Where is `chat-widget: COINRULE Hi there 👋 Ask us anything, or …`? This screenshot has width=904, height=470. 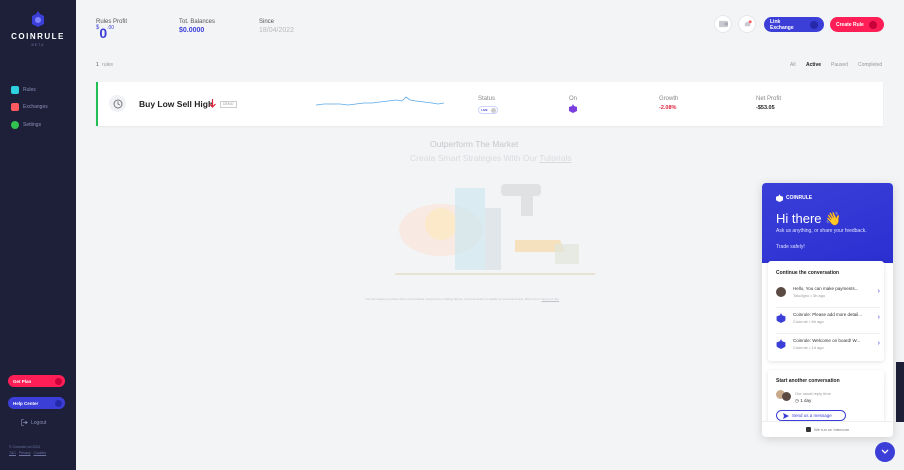 chat-widget: COINRULE Hi there 👋 Ask us anything, or … is located at coordinates (827, 310).